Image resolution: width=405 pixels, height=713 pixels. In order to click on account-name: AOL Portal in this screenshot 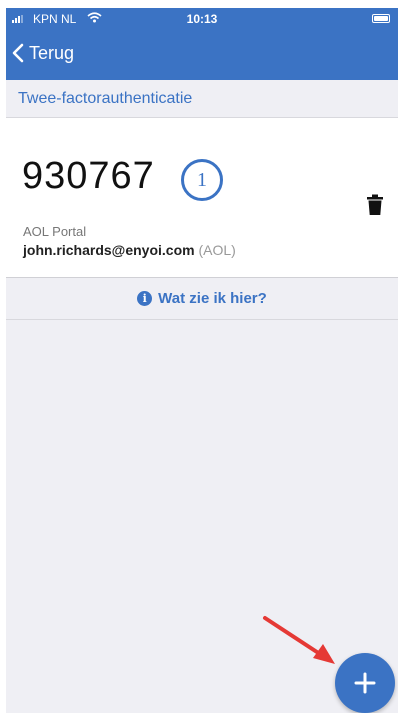, I will do `click(55, 231)`.